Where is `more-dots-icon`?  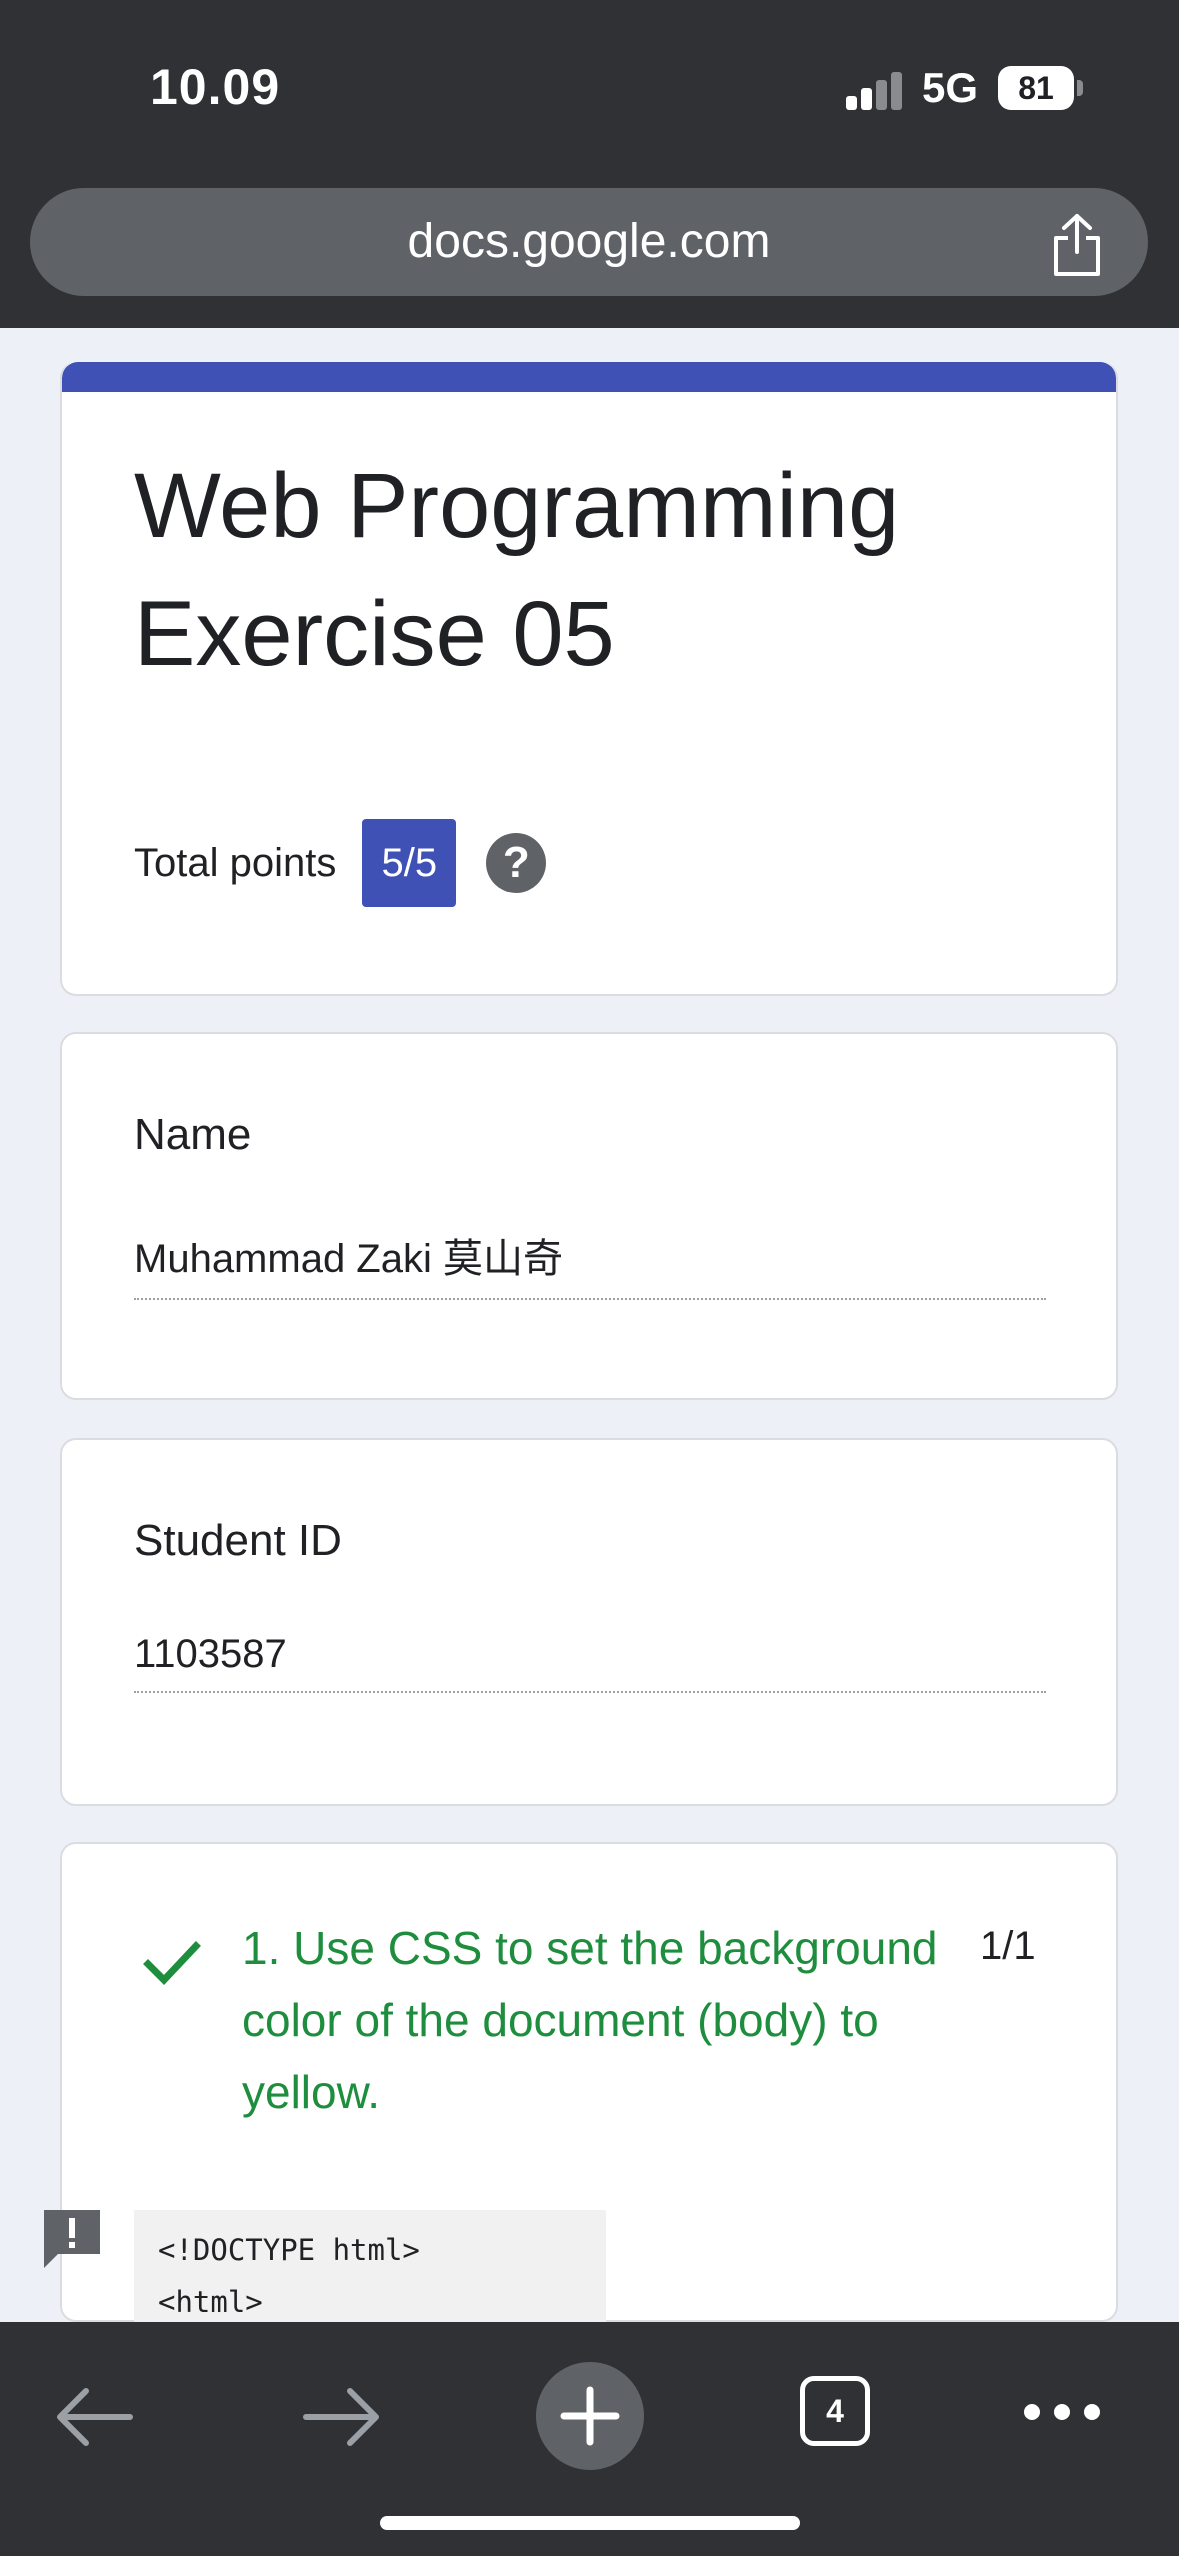 more-dots-icon is located at coordinates (1062, 2412).